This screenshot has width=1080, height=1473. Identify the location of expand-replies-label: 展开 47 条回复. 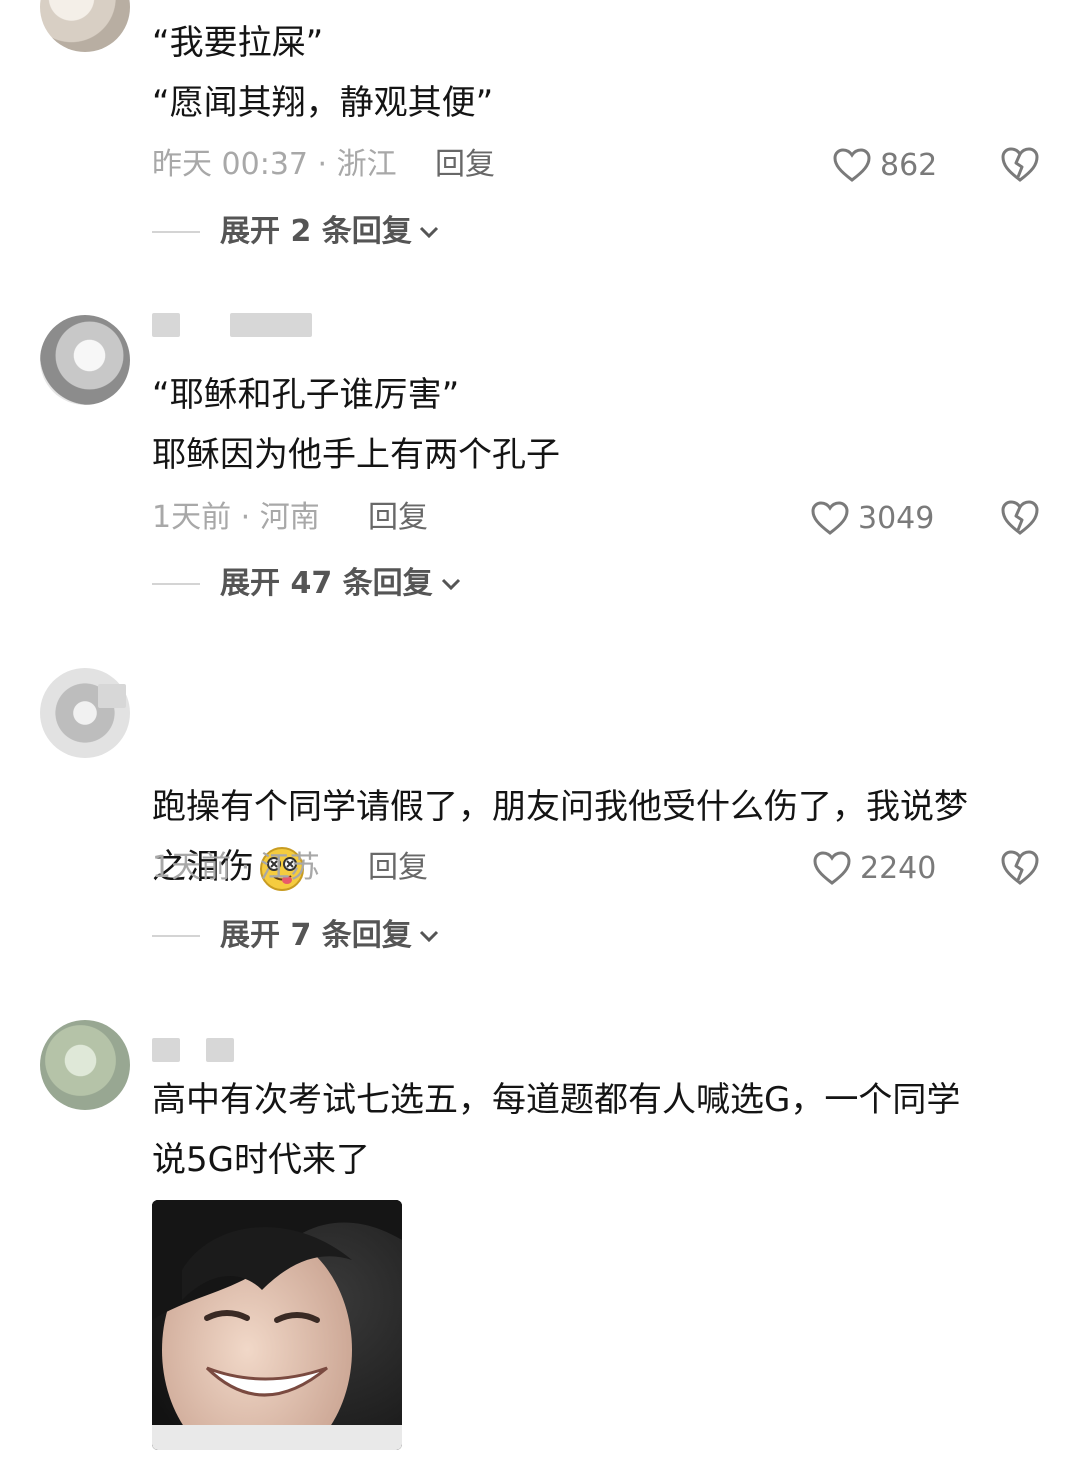
(326, 583).